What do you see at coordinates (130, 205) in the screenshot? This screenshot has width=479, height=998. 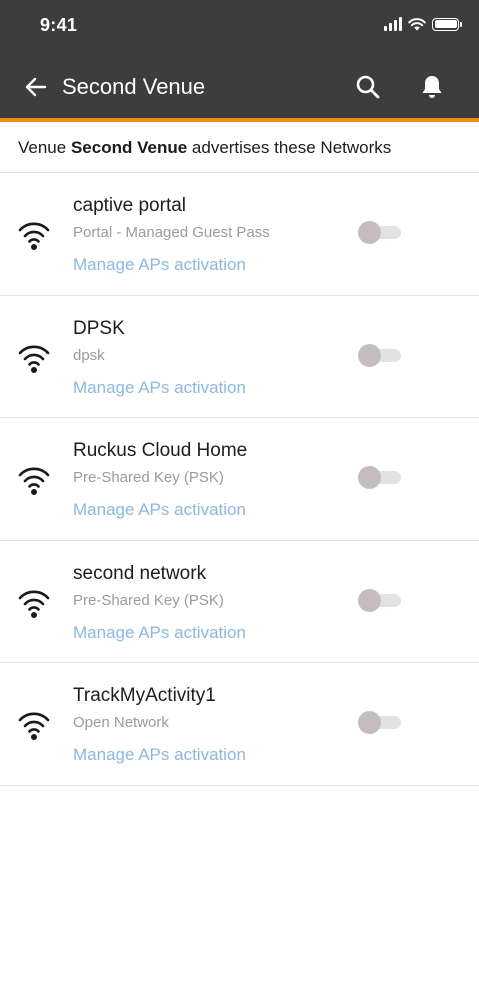 I see `network-name: captive portal` at bounding box center [130, 205].